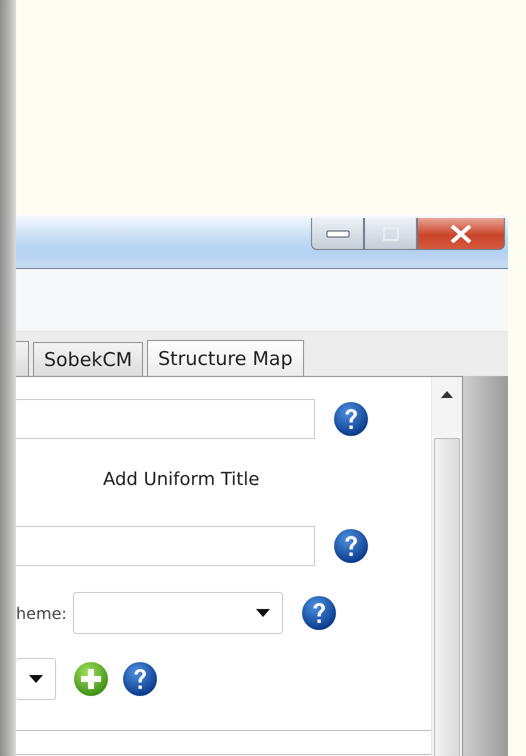 This screenshot has height=756, width=526. Describe the element at coordinates (181, 479) in the screenshot. I see `add-uniform-title-link: Add Uniform Title` at that location.